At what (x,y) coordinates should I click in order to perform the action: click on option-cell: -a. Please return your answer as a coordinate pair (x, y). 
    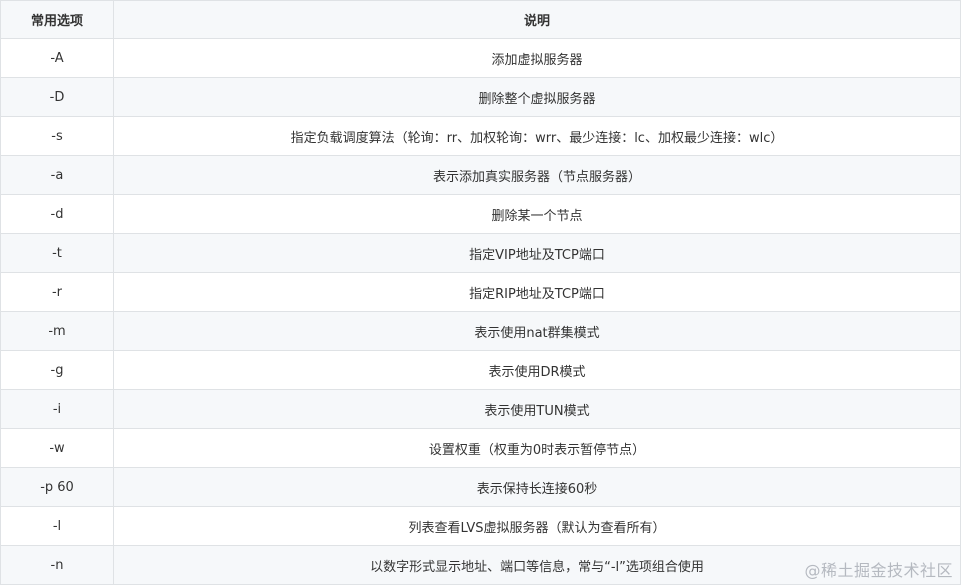
    Looking at the image, I should click on (57, 175).